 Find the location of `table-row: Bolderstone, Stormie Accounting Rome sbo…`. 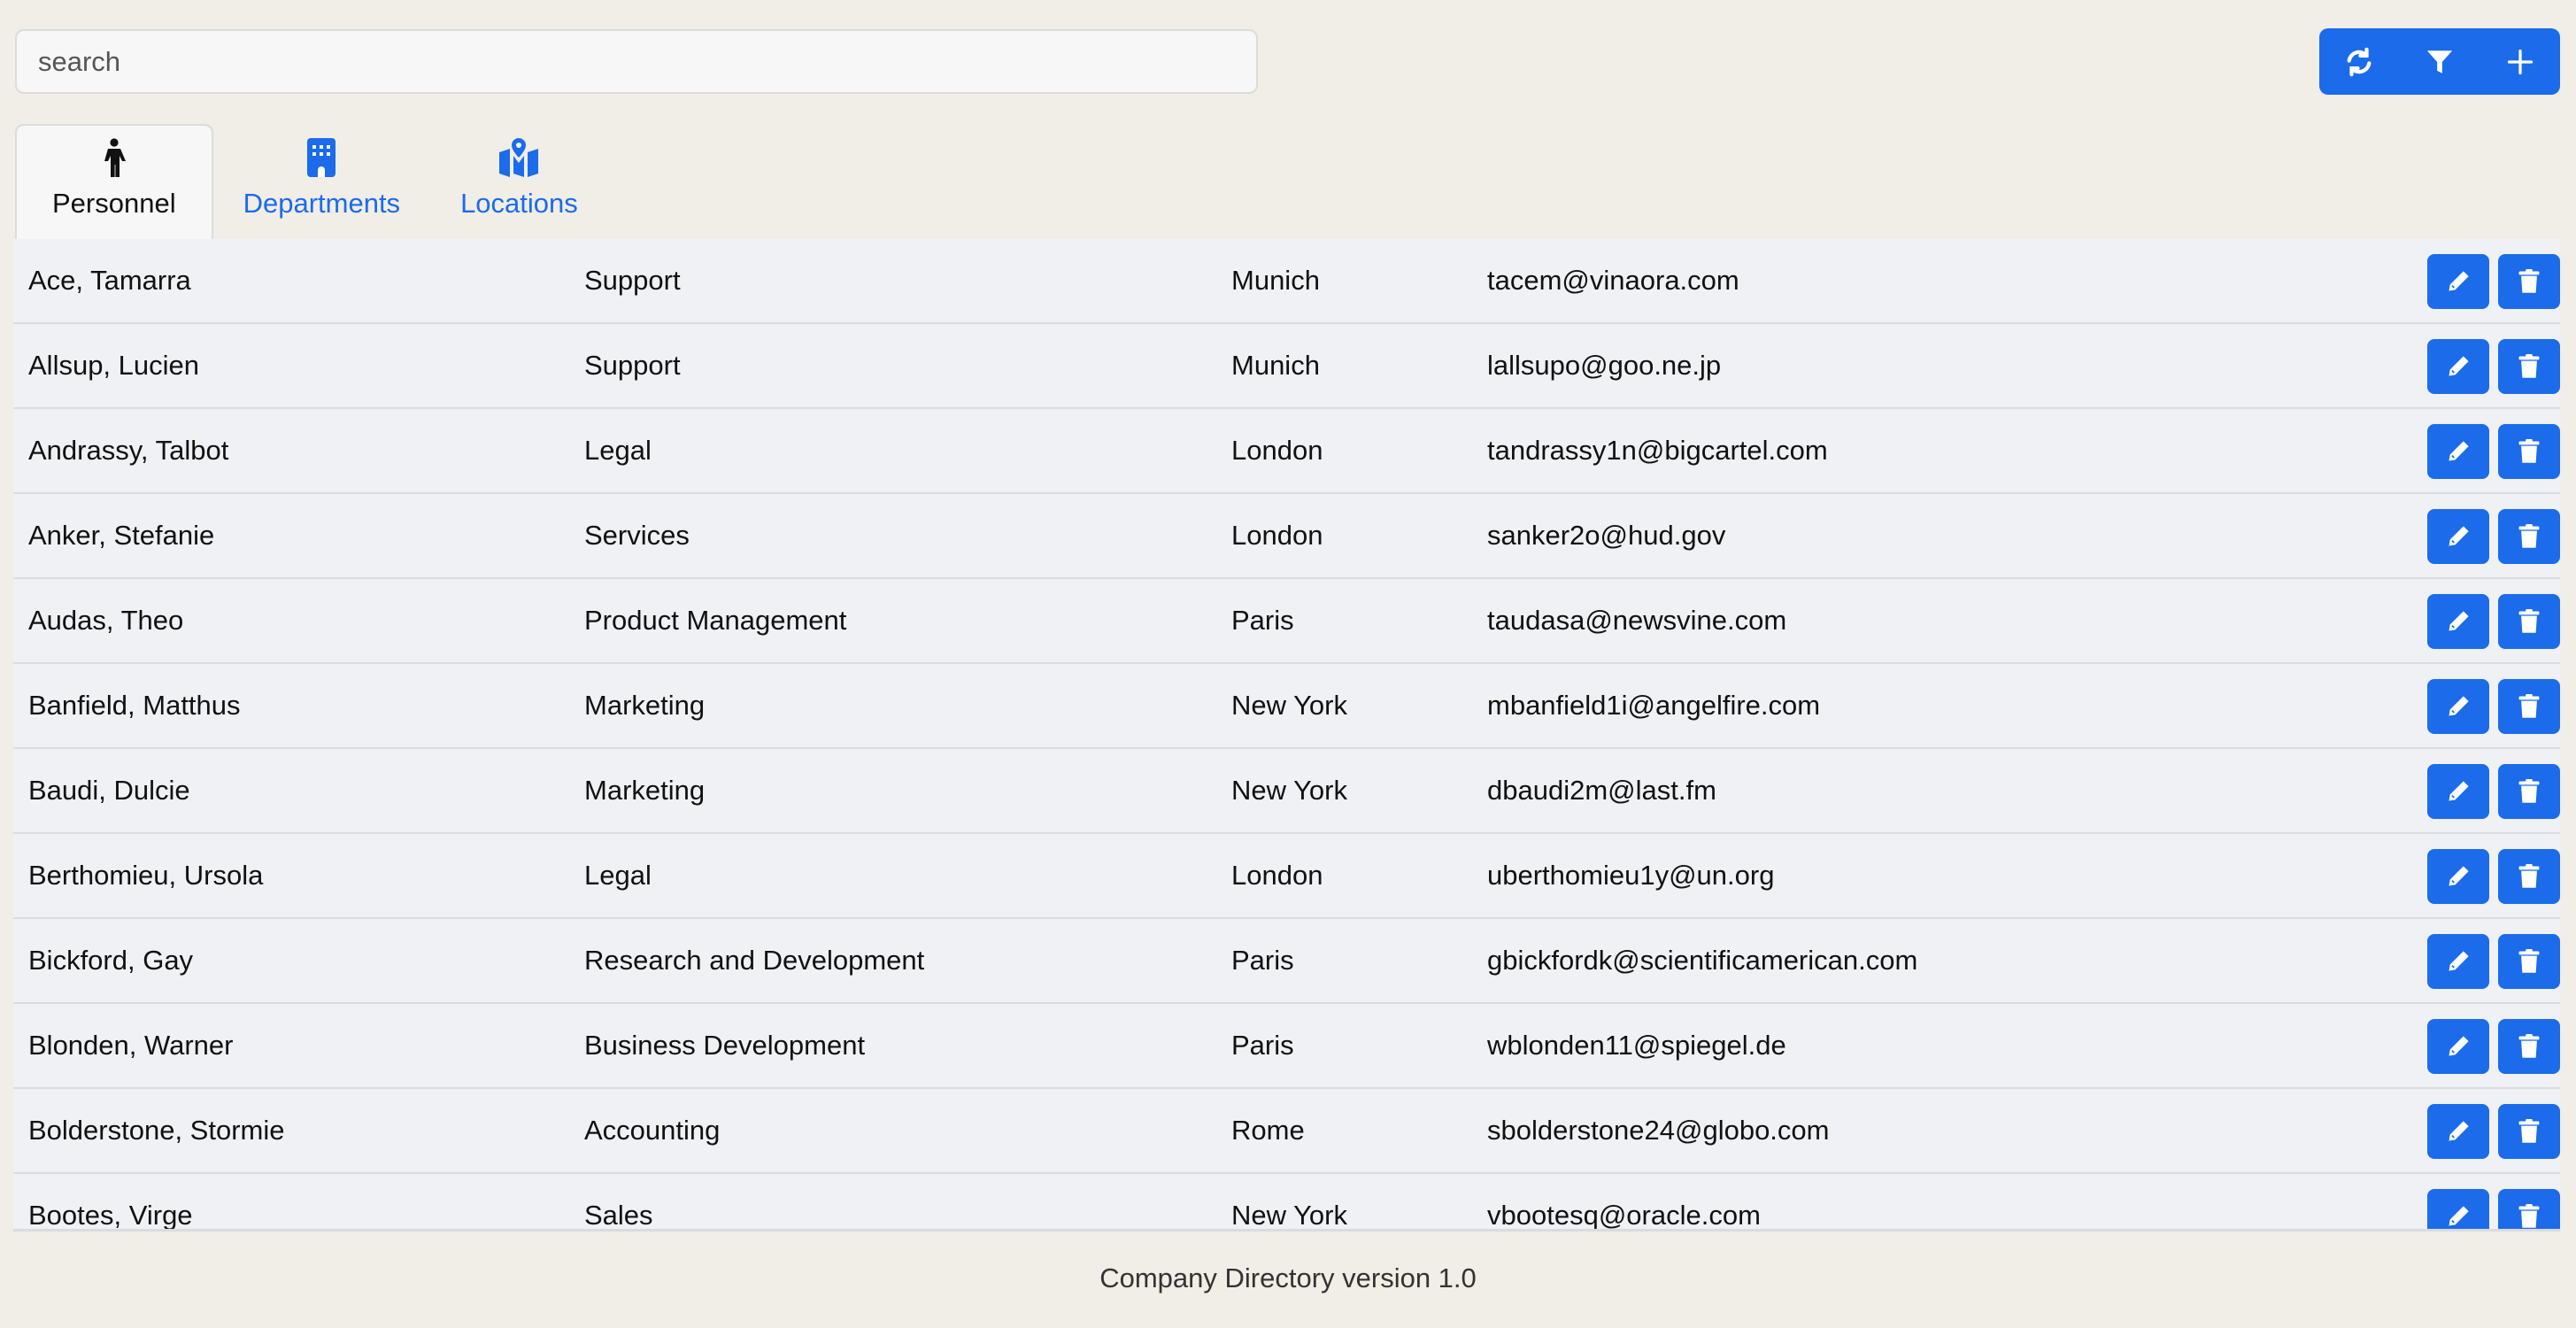

table-row: Bolderstone, Stormie Accounting Rome sbo… is located at coordinates (1286, 1131).